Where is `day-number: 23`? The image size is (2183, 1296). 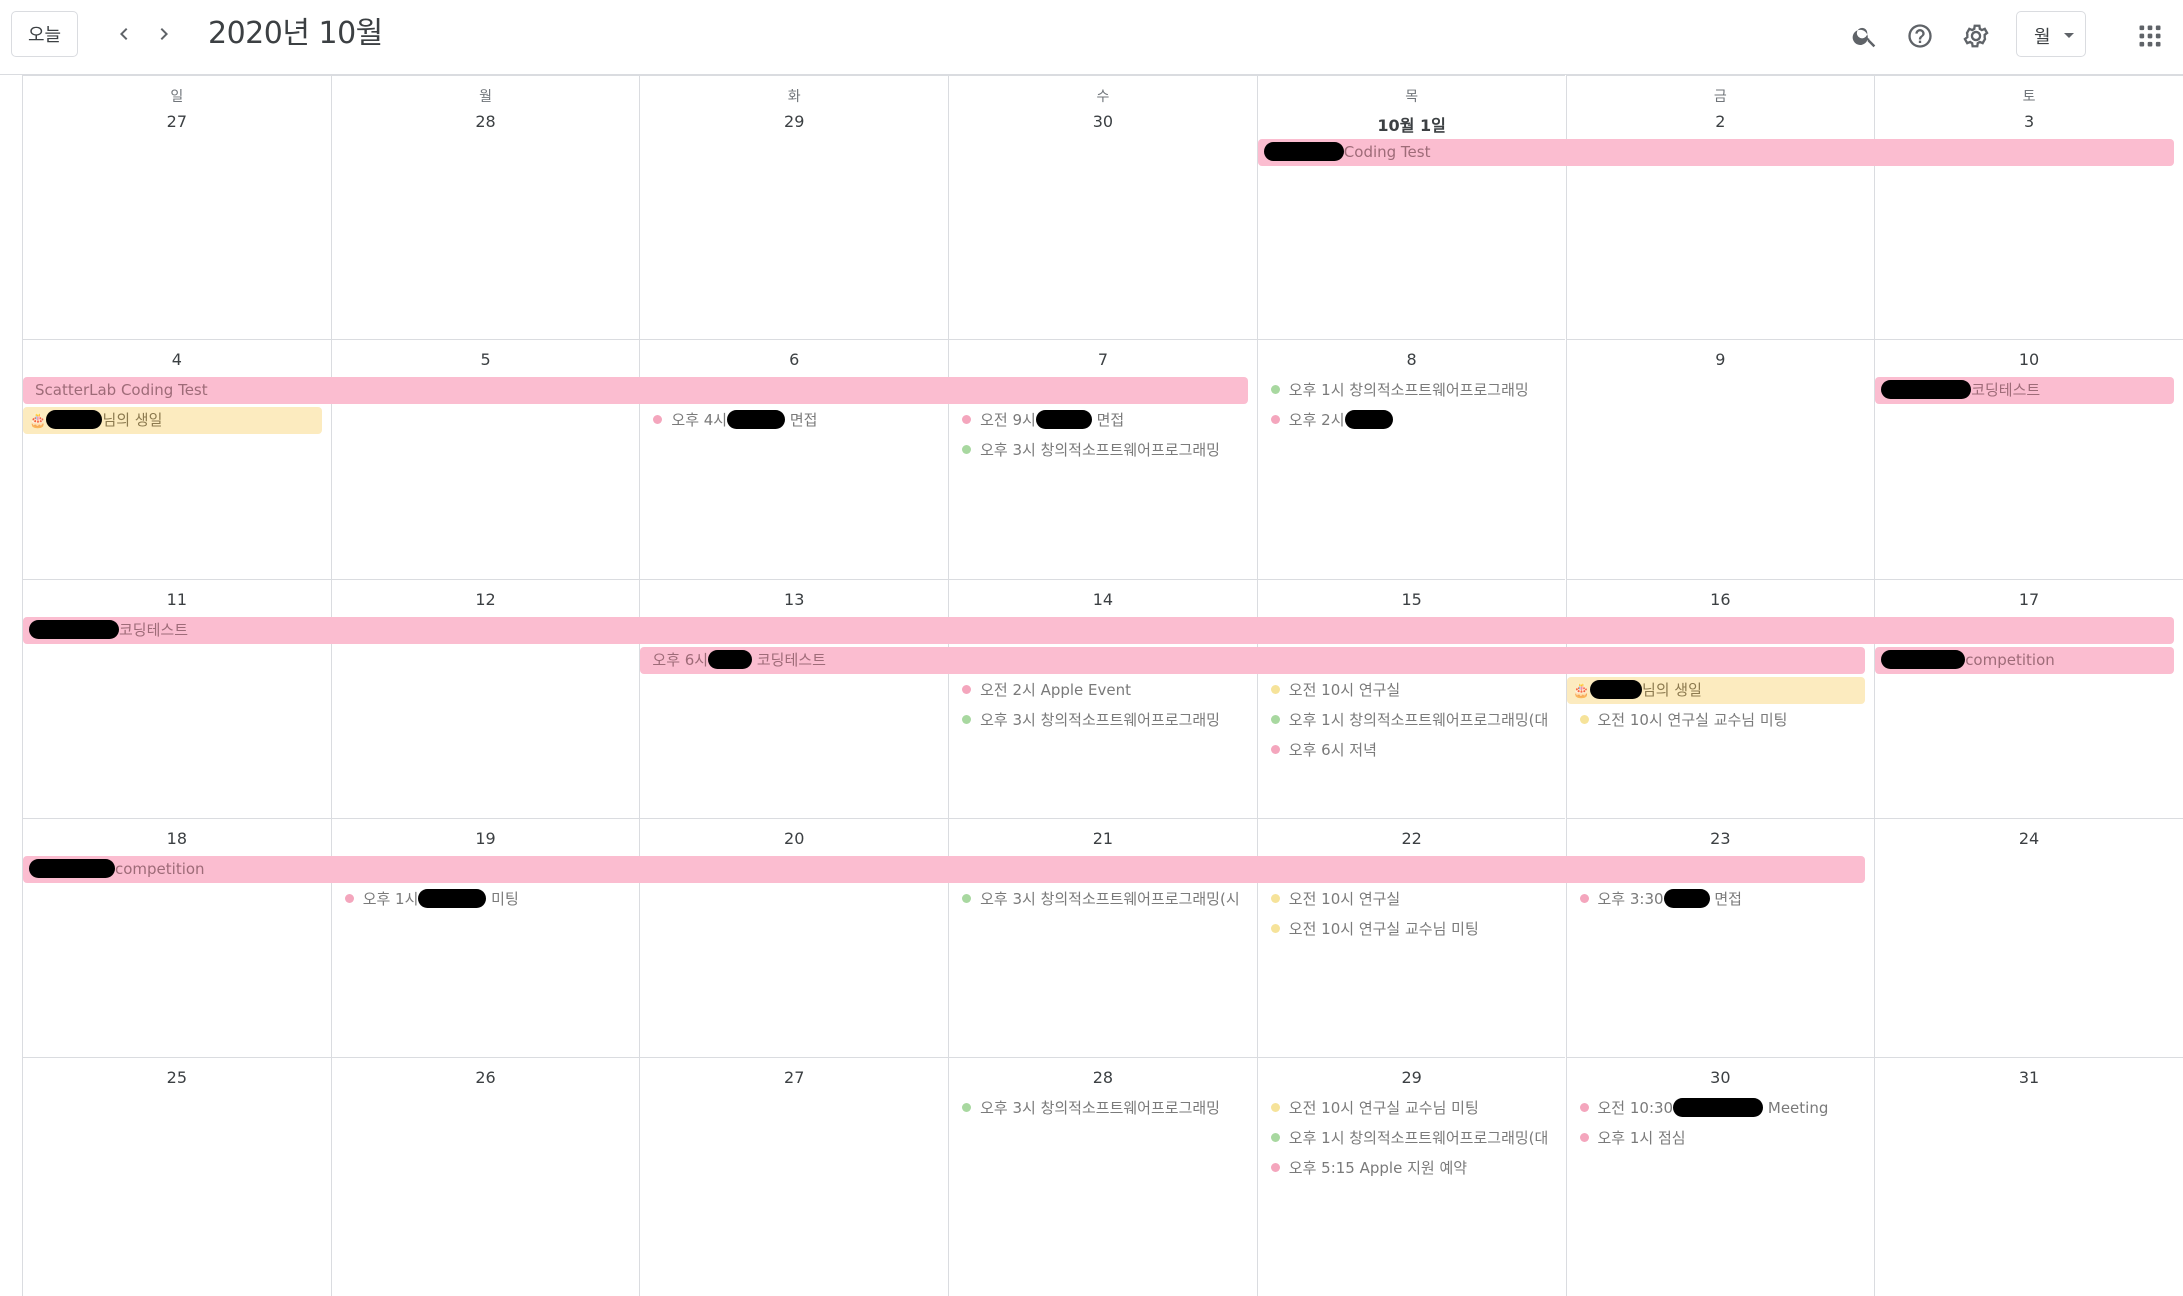
day-number: 23 is located at coordinates (1721, 838).